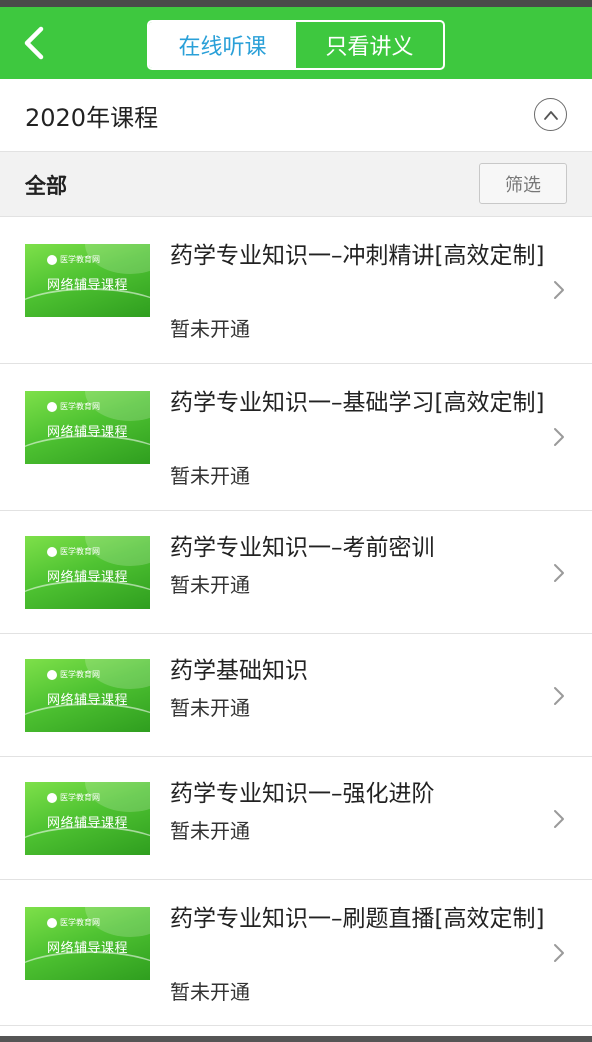  What do you see at coordinates (296, 953) in the screenshot?
I see `course-item: 医学教育网 网络辅导课程 药学专业知识一–刷题直播[高效定制] 暂未开通` at bounding box center [296, 953].